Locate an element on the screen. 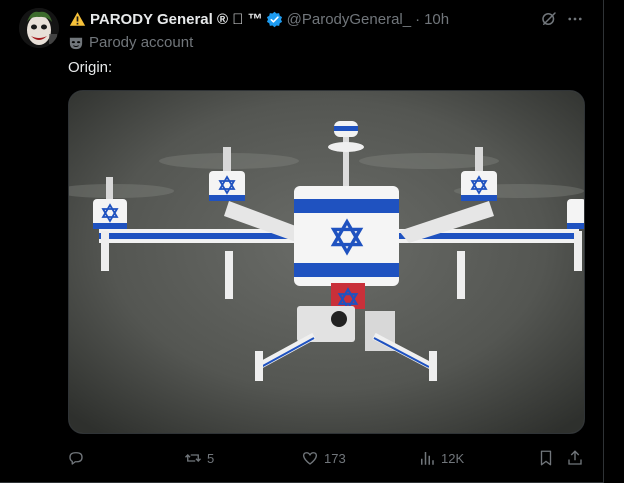 This screenshot has width=624, height=483. like-button: 173 is located at coordinates (323, 458).